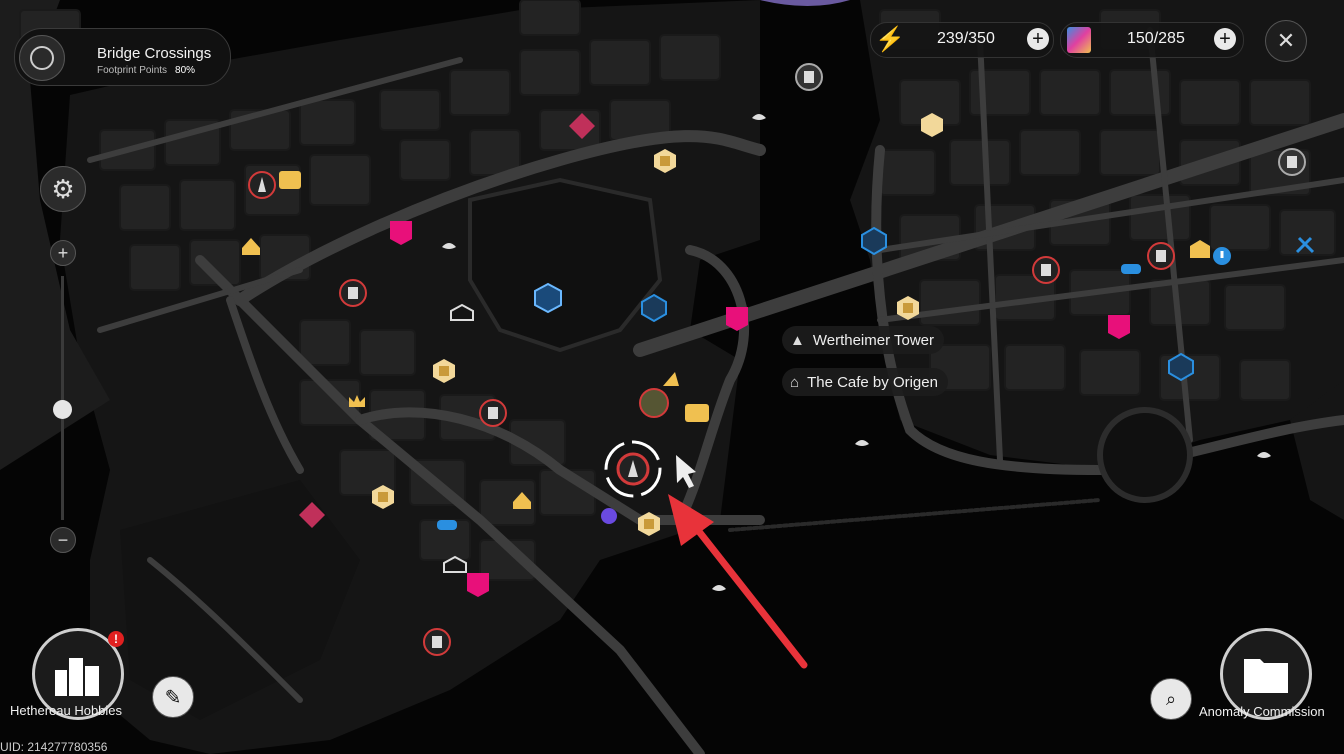 The height and width of the screenshot is (754, 1344). I want to click on orb-marker, so click(609, 516).